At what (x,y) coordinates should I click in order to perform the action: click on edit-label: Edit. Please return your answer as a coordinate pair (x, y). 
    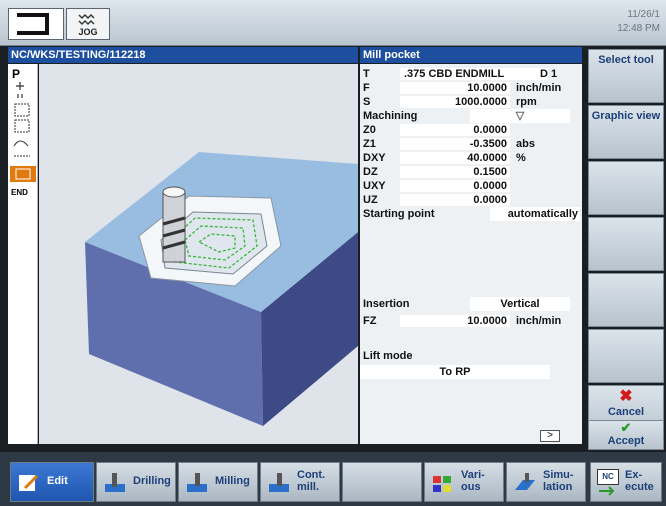
    Looking at the image, I should click on (57, 481).